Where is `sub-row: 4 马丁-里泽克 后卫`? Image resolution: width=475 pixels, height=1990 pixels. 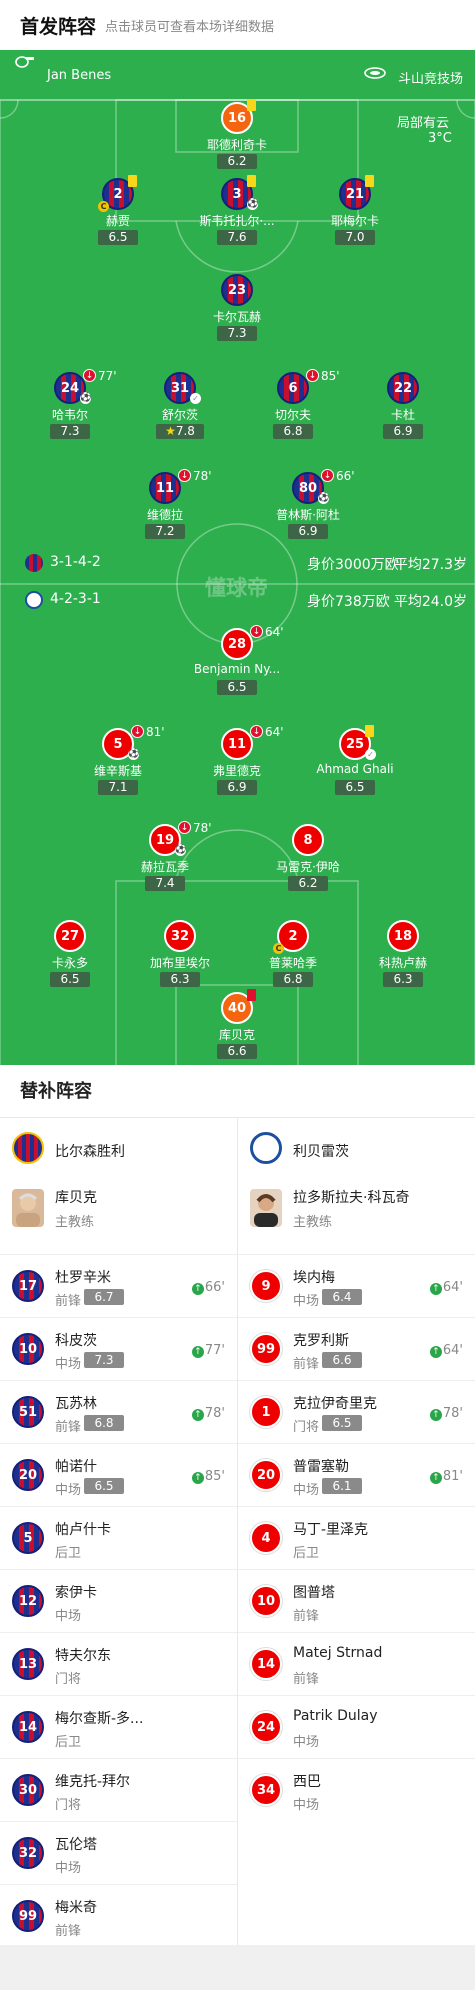
sub-row: 4 马丁-里泽克 后卫 is located at coordinates (356, 1538).